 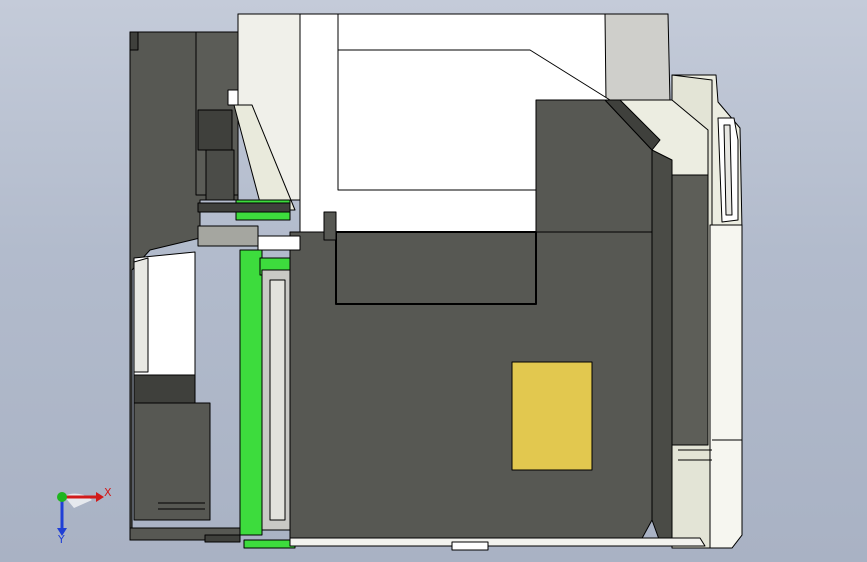 I want to click on axis-triad: X Y, so click(x=79, y=513).